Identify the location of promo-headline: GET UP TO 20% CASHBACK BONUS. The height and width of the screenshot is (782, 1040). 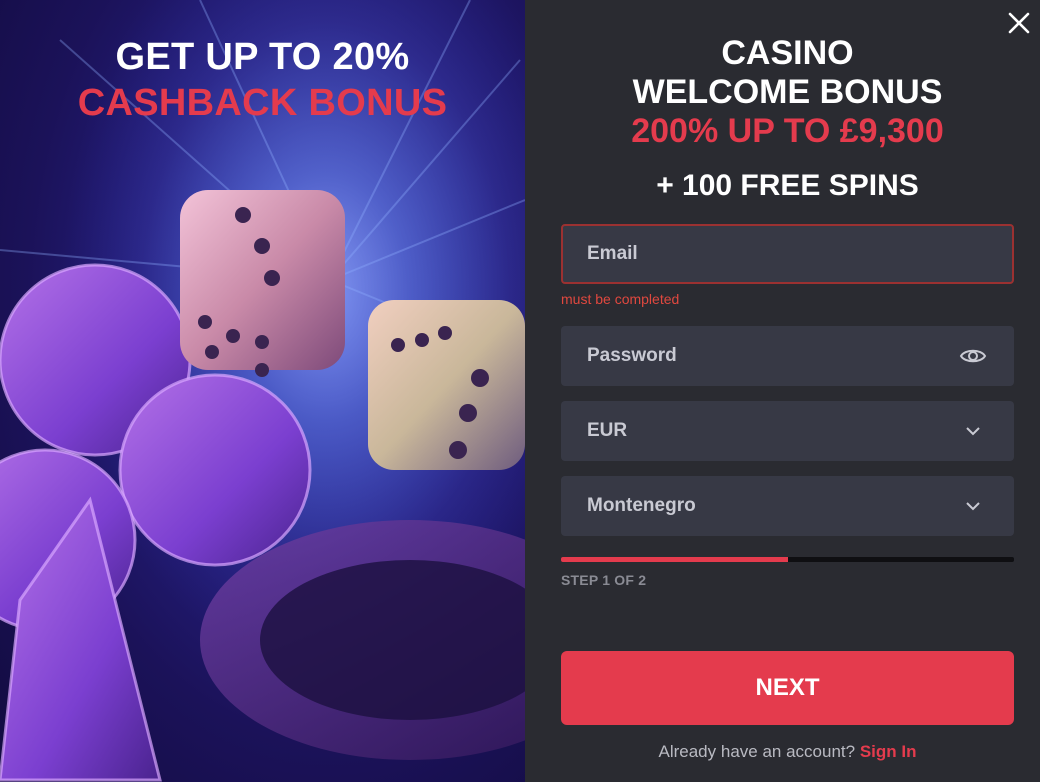
(262, 80).